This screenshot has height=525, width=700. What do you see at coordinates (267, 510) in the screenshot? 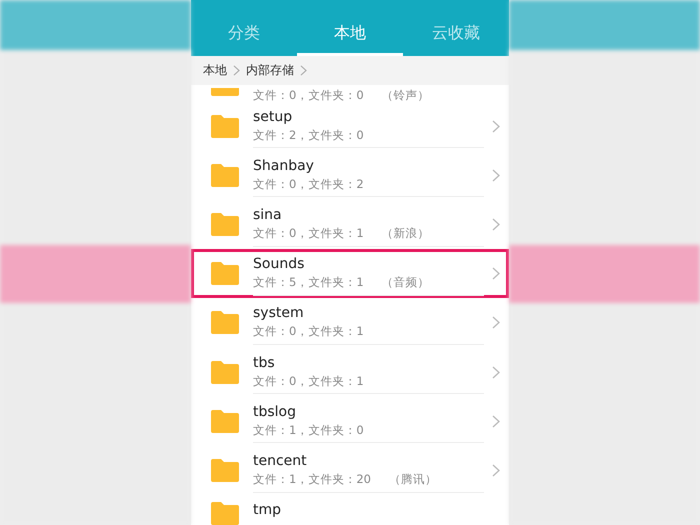
I see `folder-name: tmp` at bounding box center [267, 510].